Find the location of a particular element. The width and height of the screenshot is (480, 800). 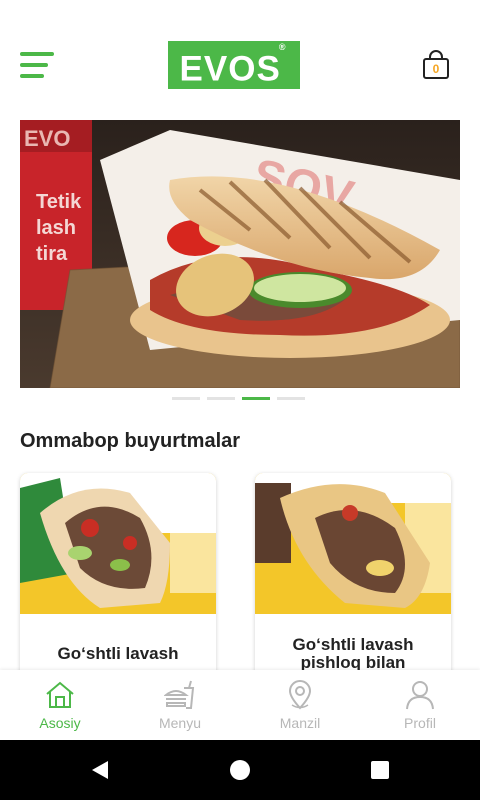

cart-bag-icon: 0 is located at coordinates (436, 66).